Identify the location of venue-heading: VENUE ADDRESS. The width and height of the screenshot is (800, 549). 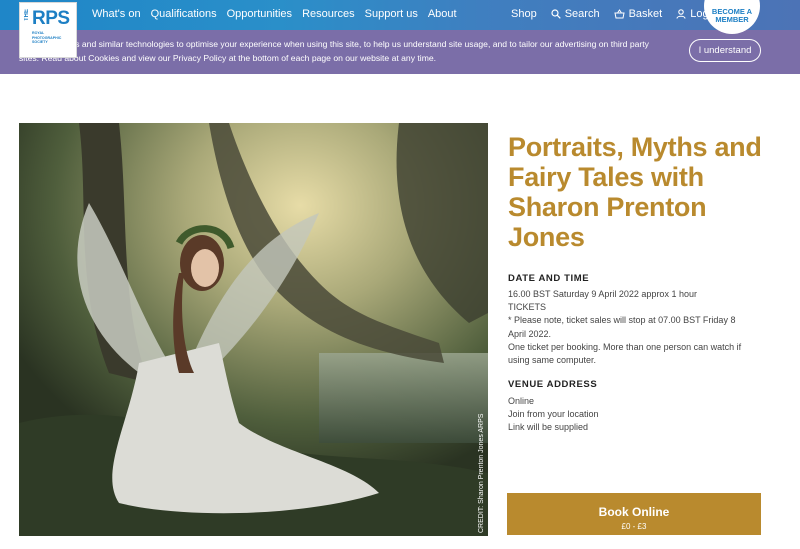
(553, 384).